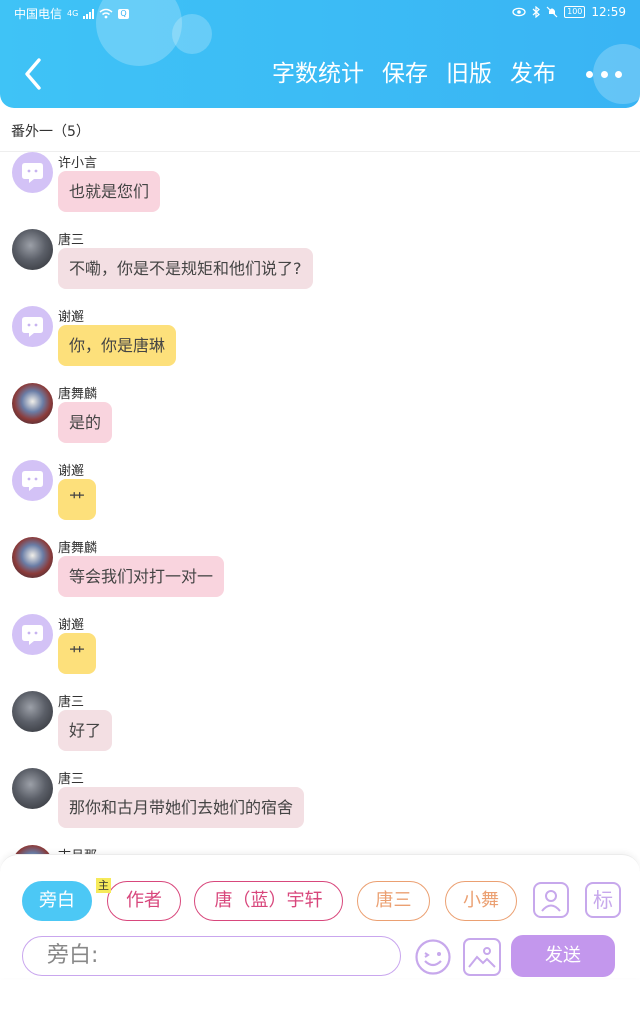  Describe the element at coordinates (320, 806) in the screenshot. I see `message-row: 唐三 那你和古月带她们去她们的宿舍` at that location.